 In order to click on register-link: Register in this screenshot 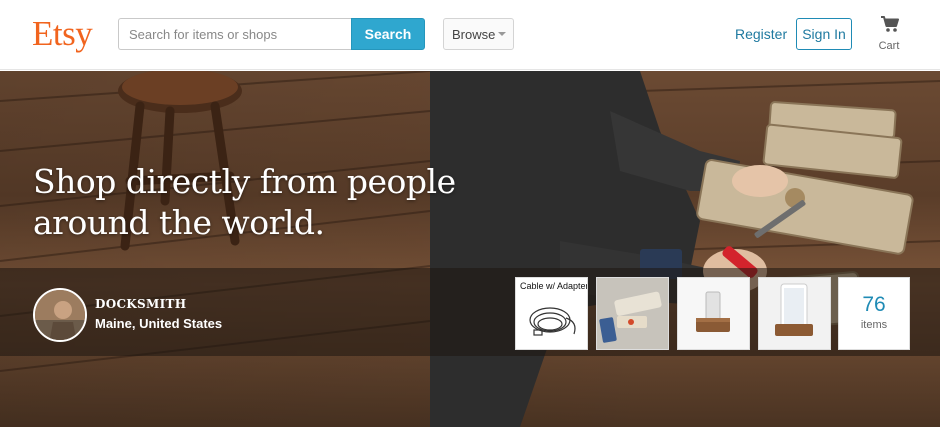, I will do `click(761, 34)`.